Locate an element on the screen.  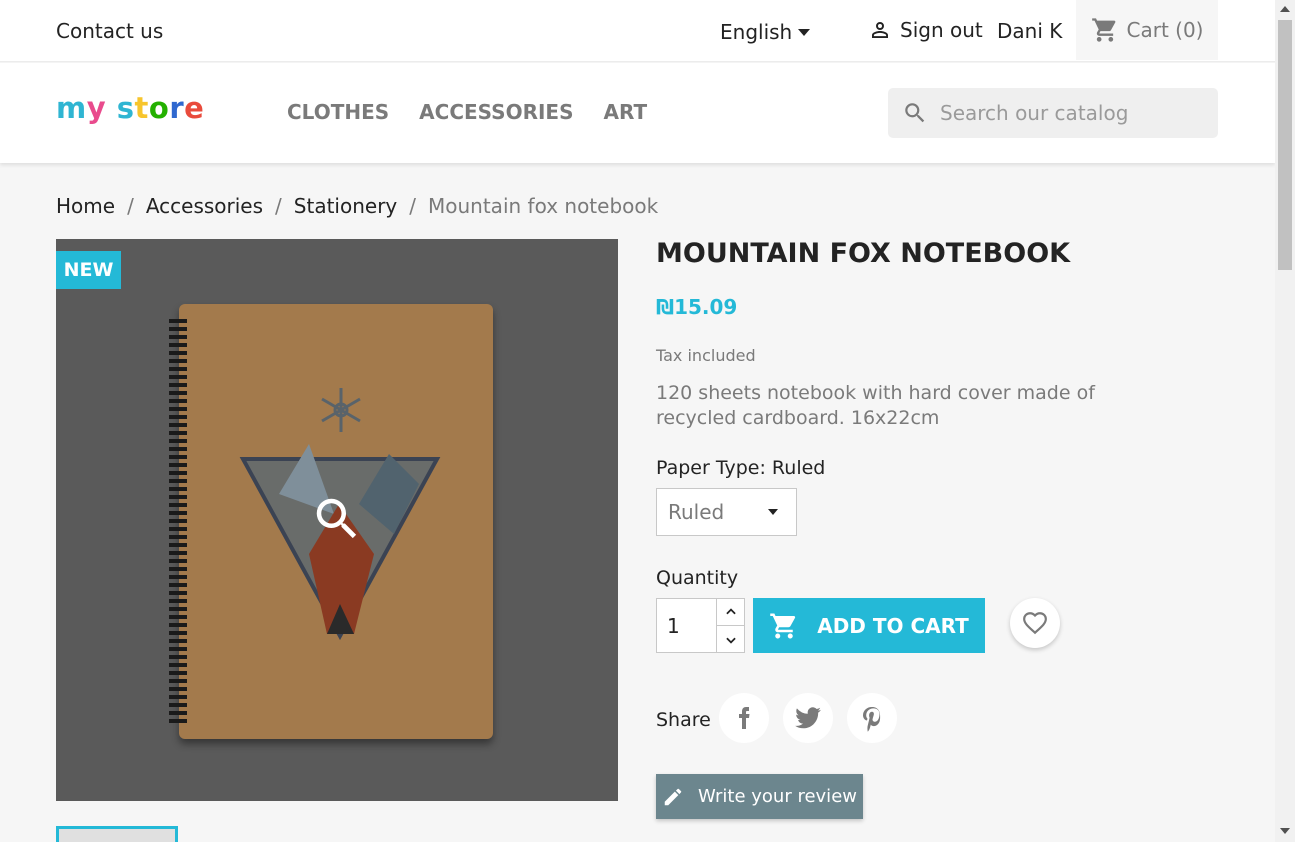
paper-type-select: Ruled is located at coordinates (726, 512).